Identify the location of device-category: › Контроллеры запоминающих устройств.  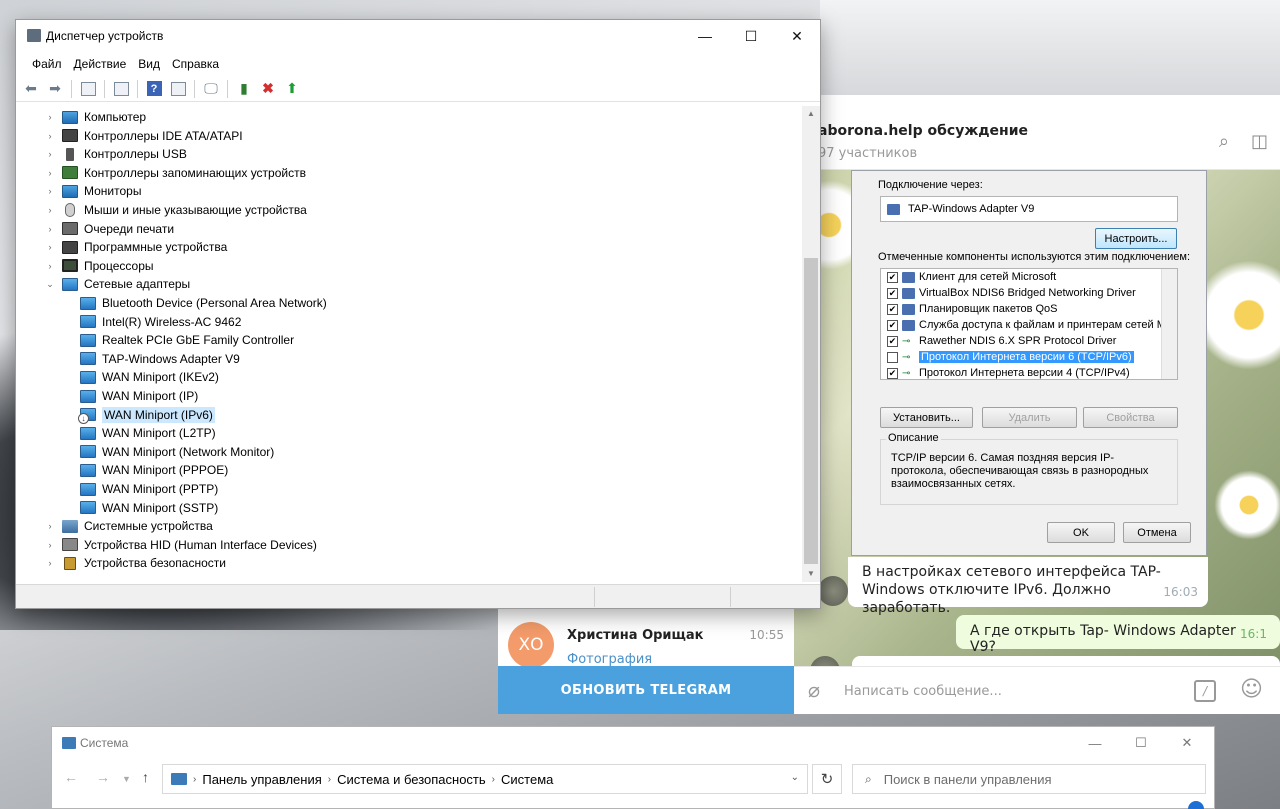
(175, 173).